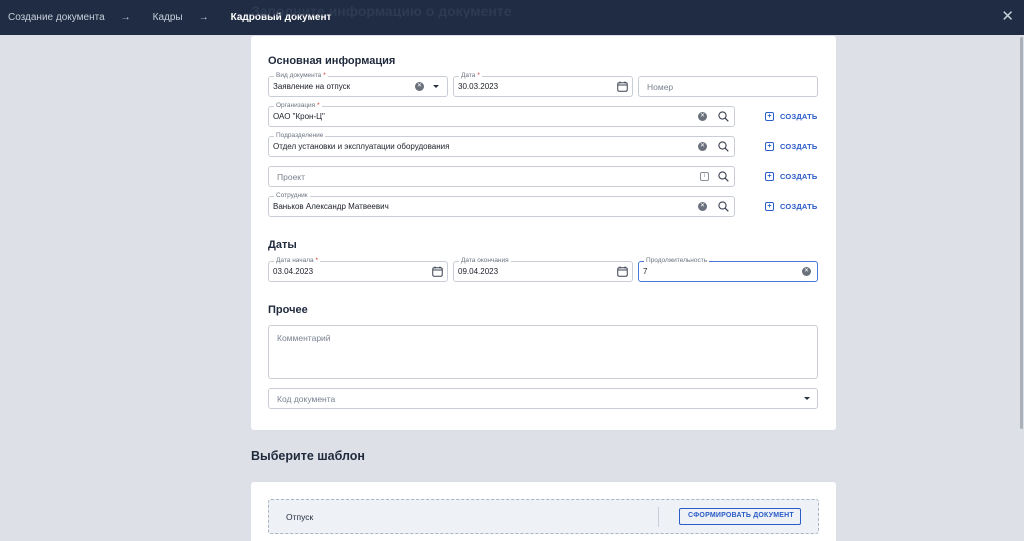  What do you see at coordinates (728, 86) in the screenshot?
I see `number-field: Номер` at bounding box center [728, 86].